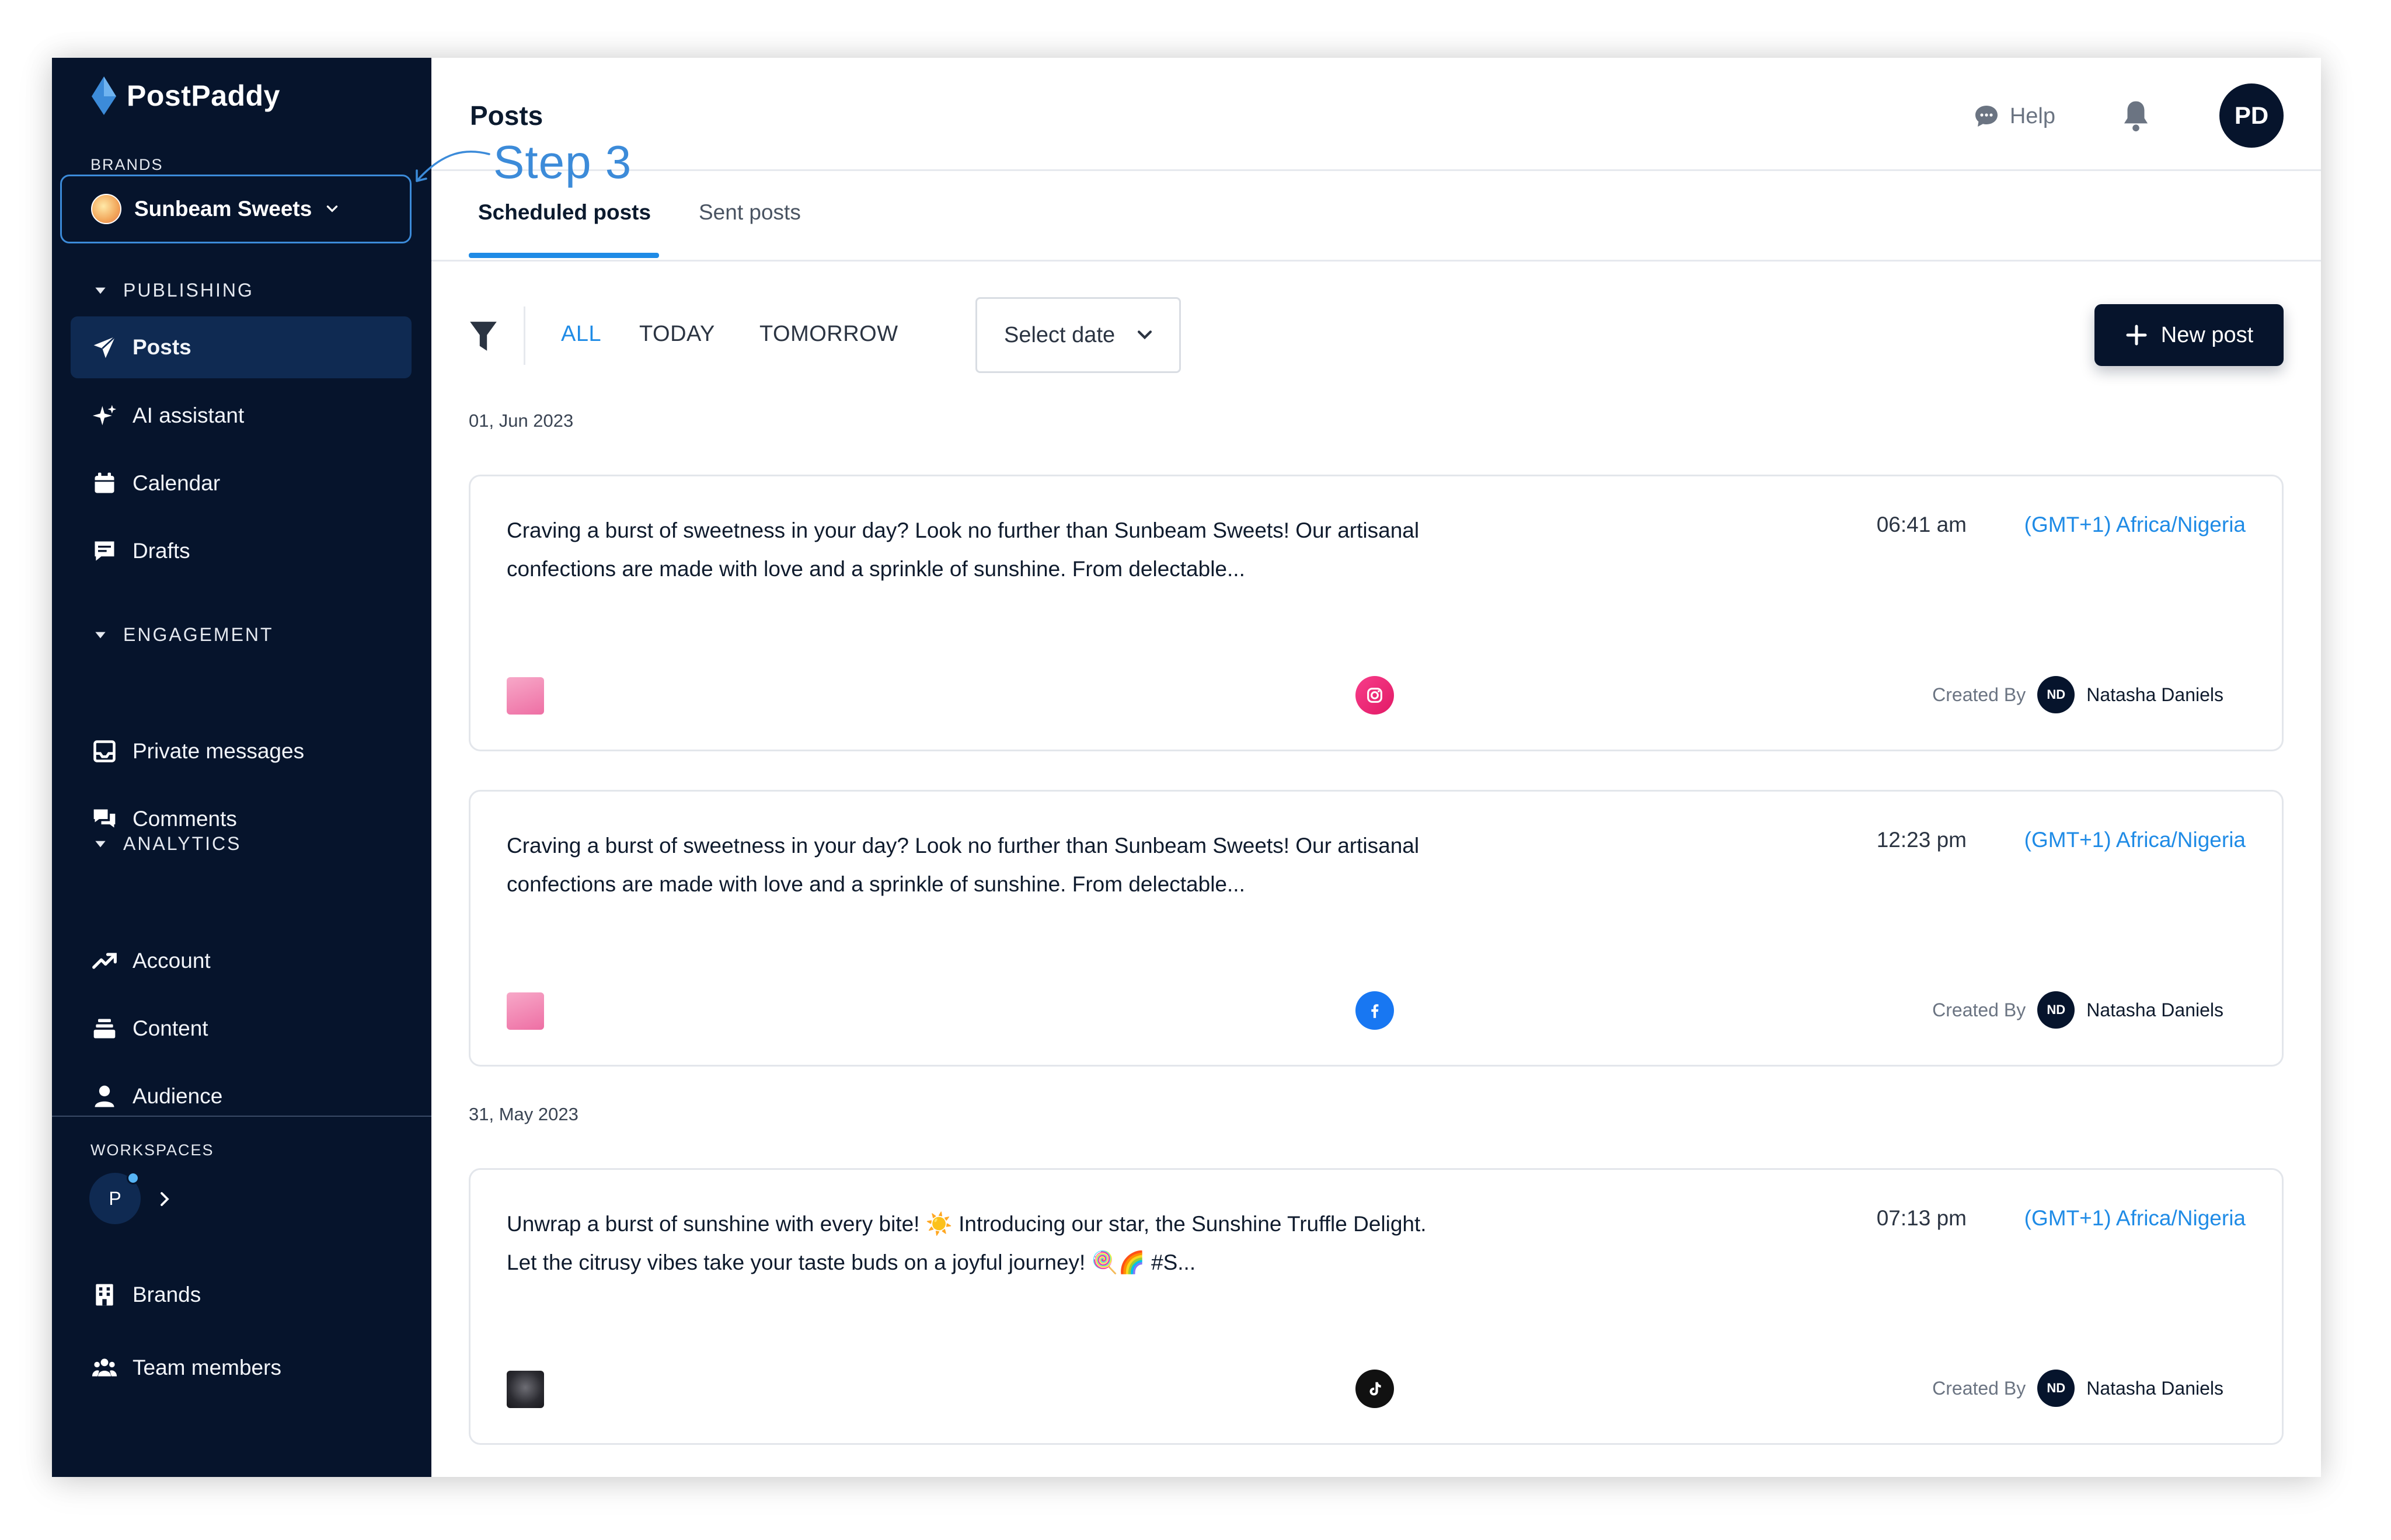  I want to click on filter-today: TODAY, so click(677, 335).